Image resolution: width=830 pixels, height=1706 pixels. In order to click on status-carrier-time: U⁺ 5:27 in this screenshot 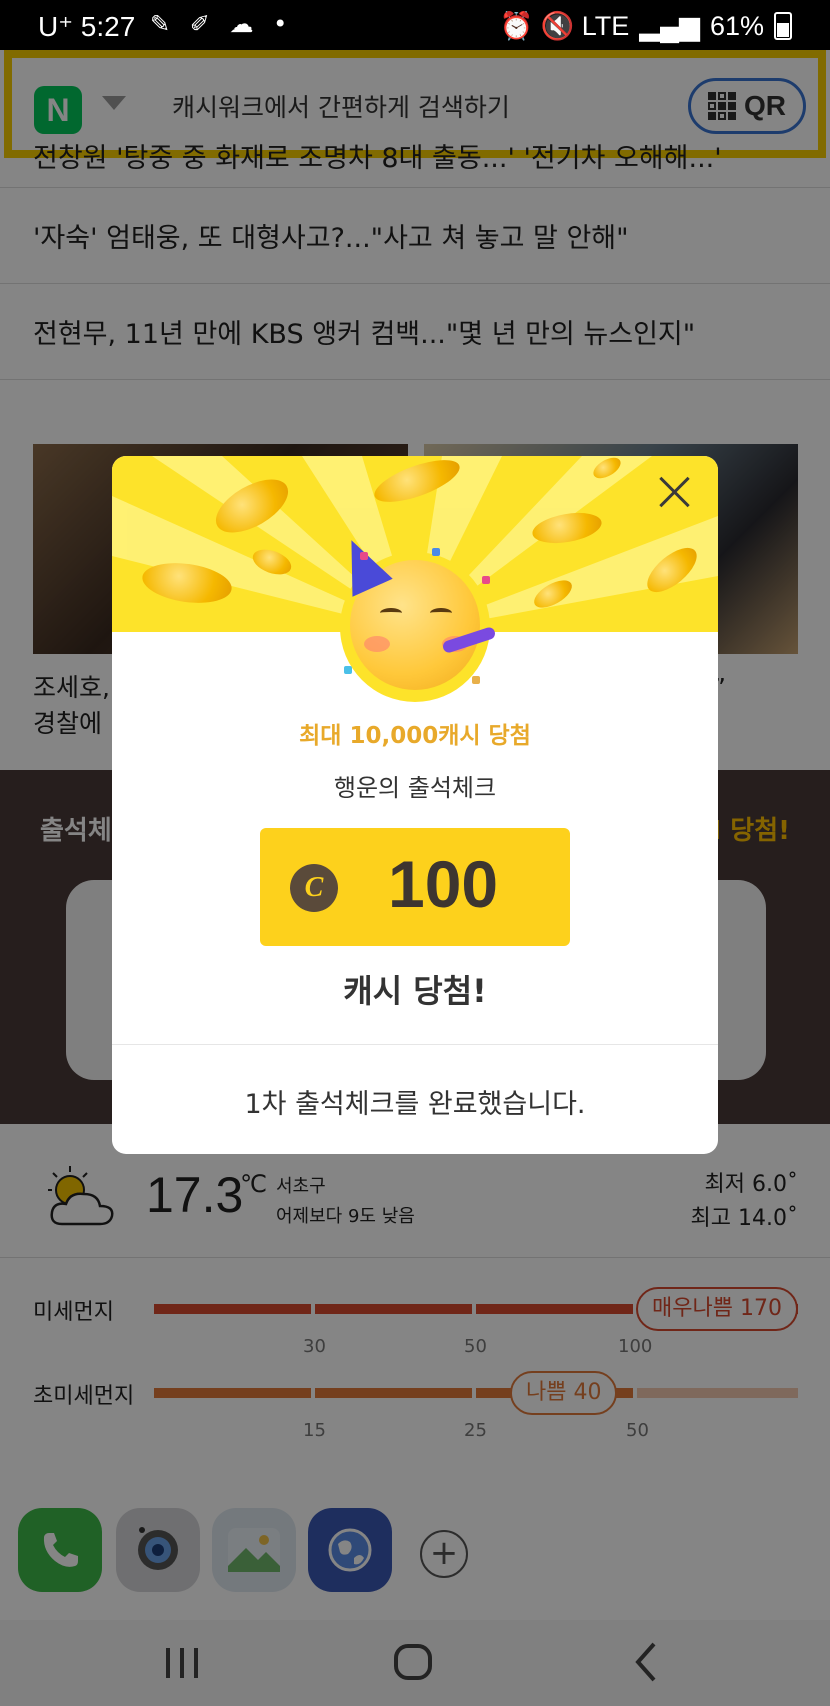, I will do `click(87, 26)`.